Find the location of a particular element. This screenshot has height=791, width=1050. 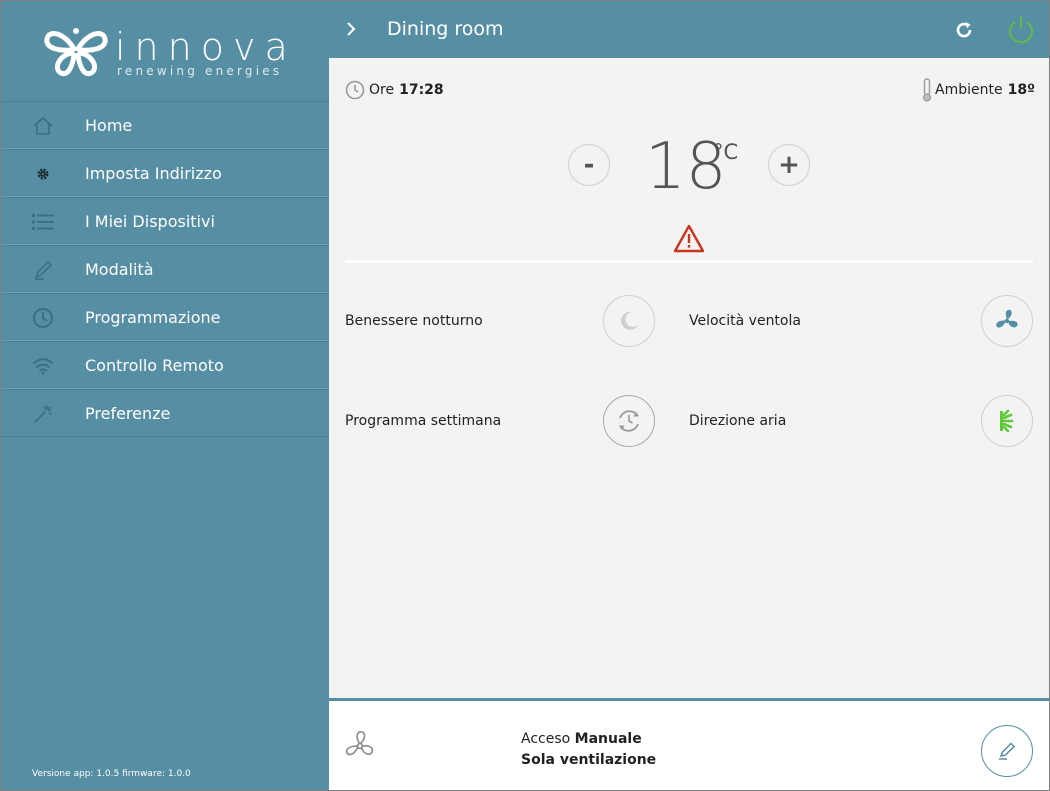

magic-wand-icon is located at coordinates (43, 414).